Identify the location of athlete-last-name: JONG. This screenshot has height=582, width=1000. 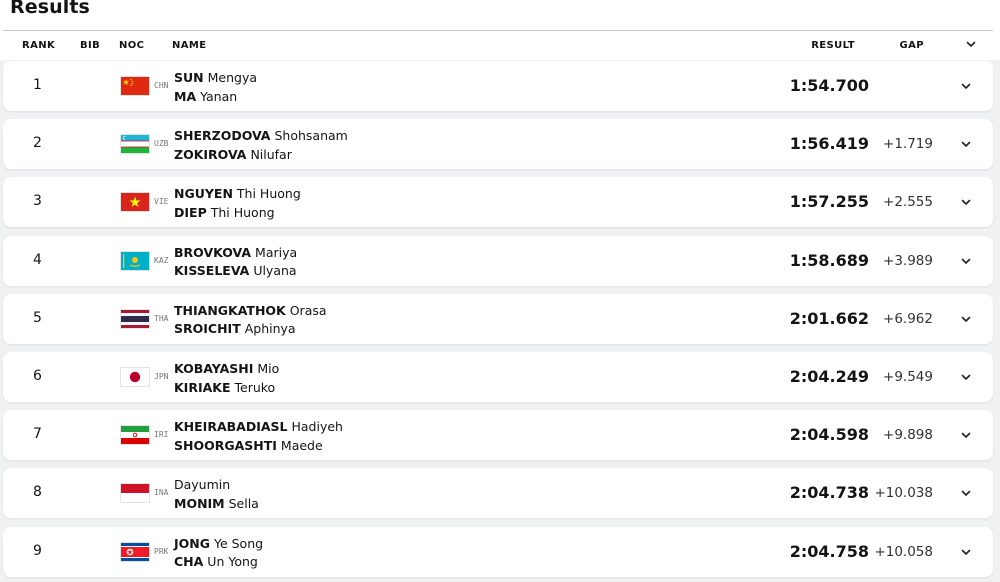
(192, 543).